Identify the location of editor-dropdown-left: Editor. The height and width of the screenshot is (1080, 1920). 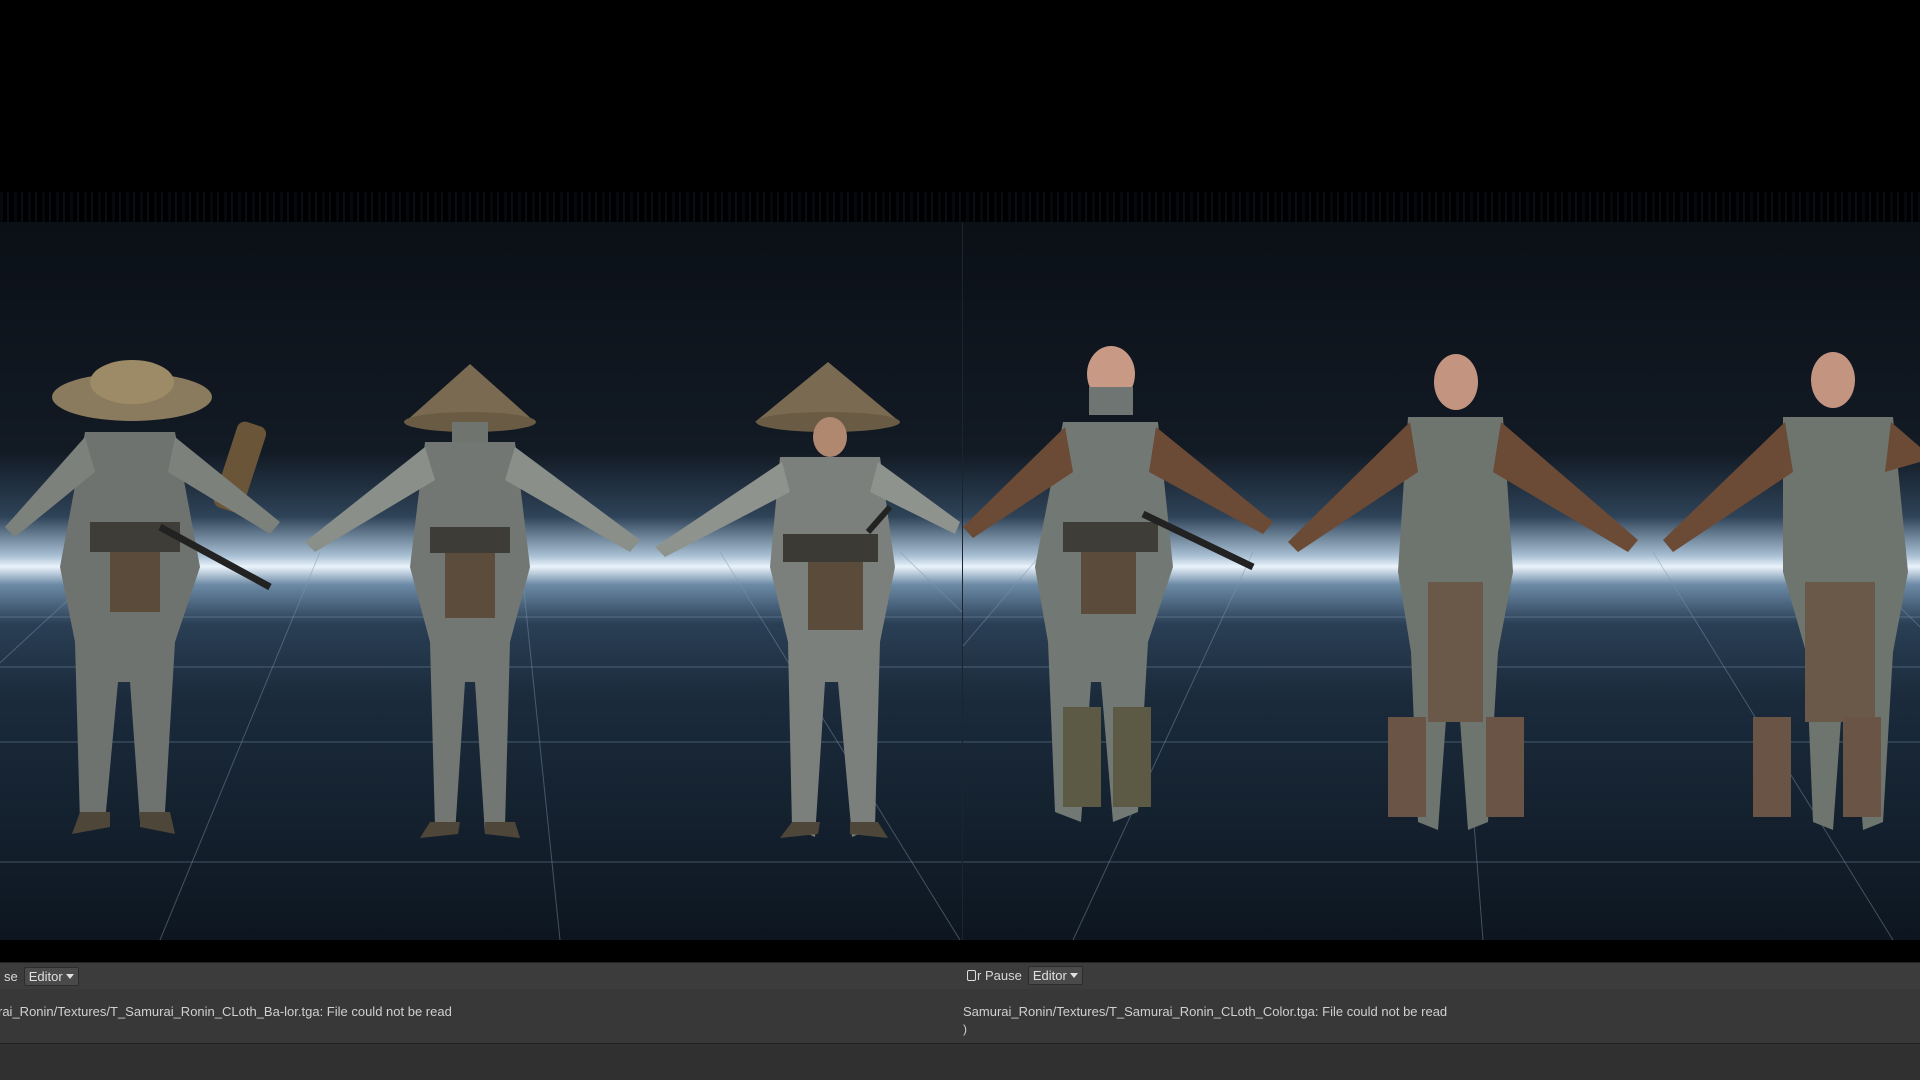
(51, 976).